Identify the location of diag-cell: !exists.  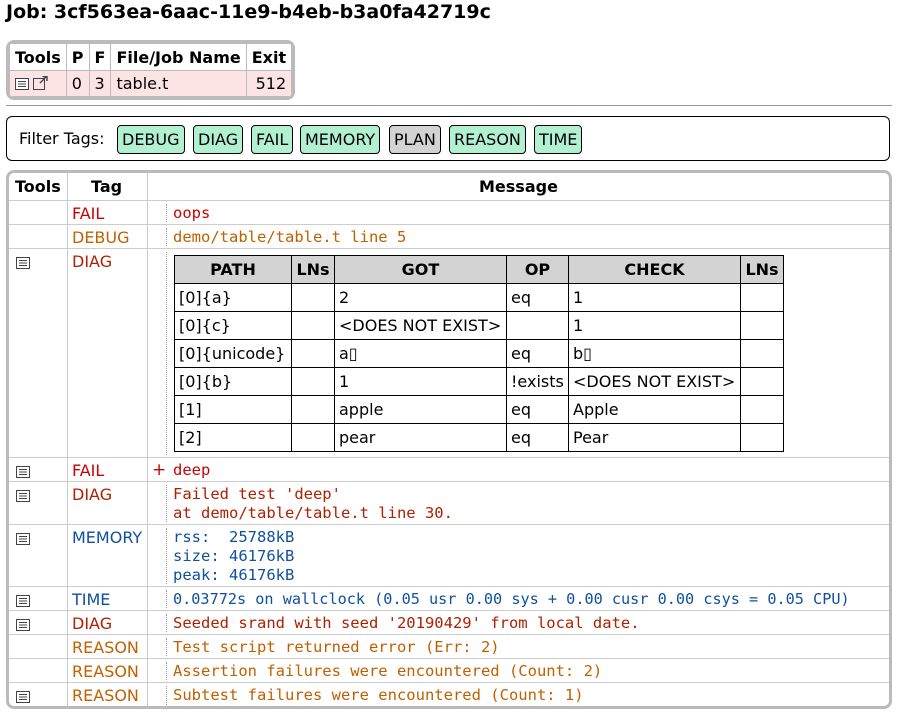
(537, 381).